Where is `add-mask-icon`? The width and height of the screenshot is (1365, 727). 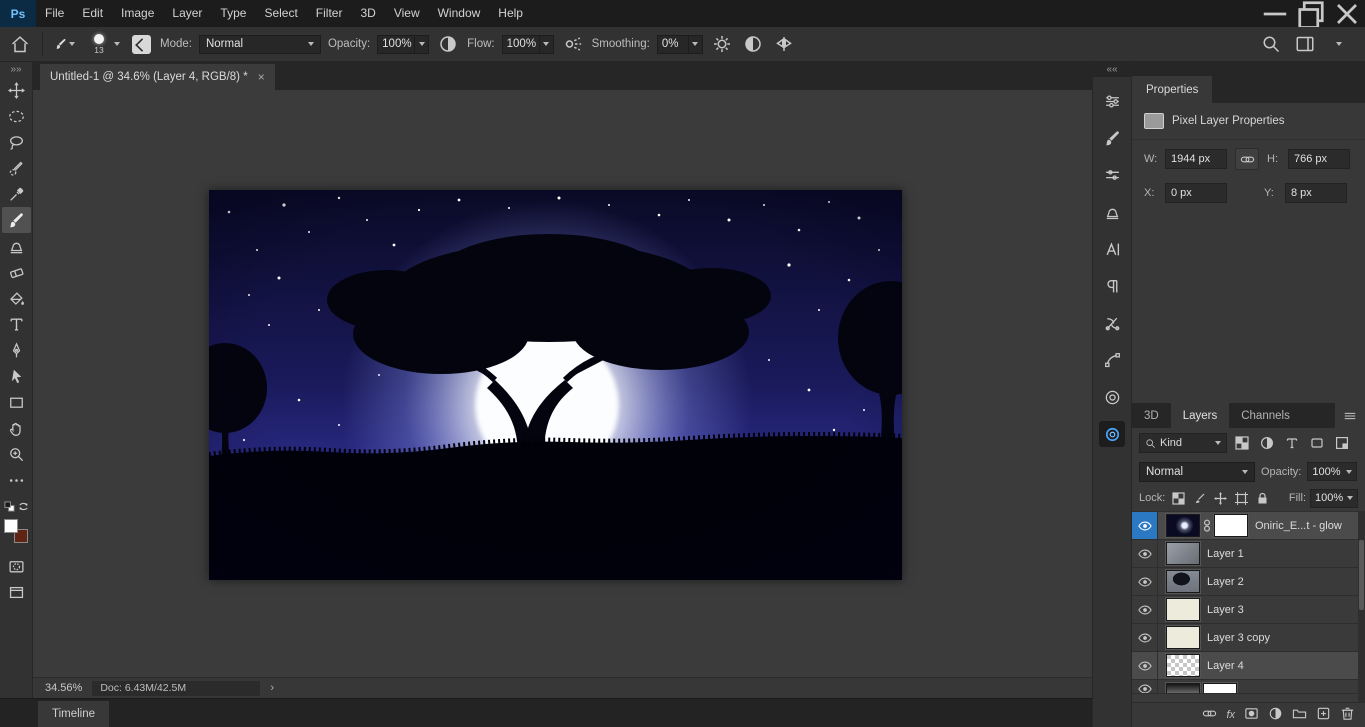
add-mask-icon is located at coordinates (1251, 715).